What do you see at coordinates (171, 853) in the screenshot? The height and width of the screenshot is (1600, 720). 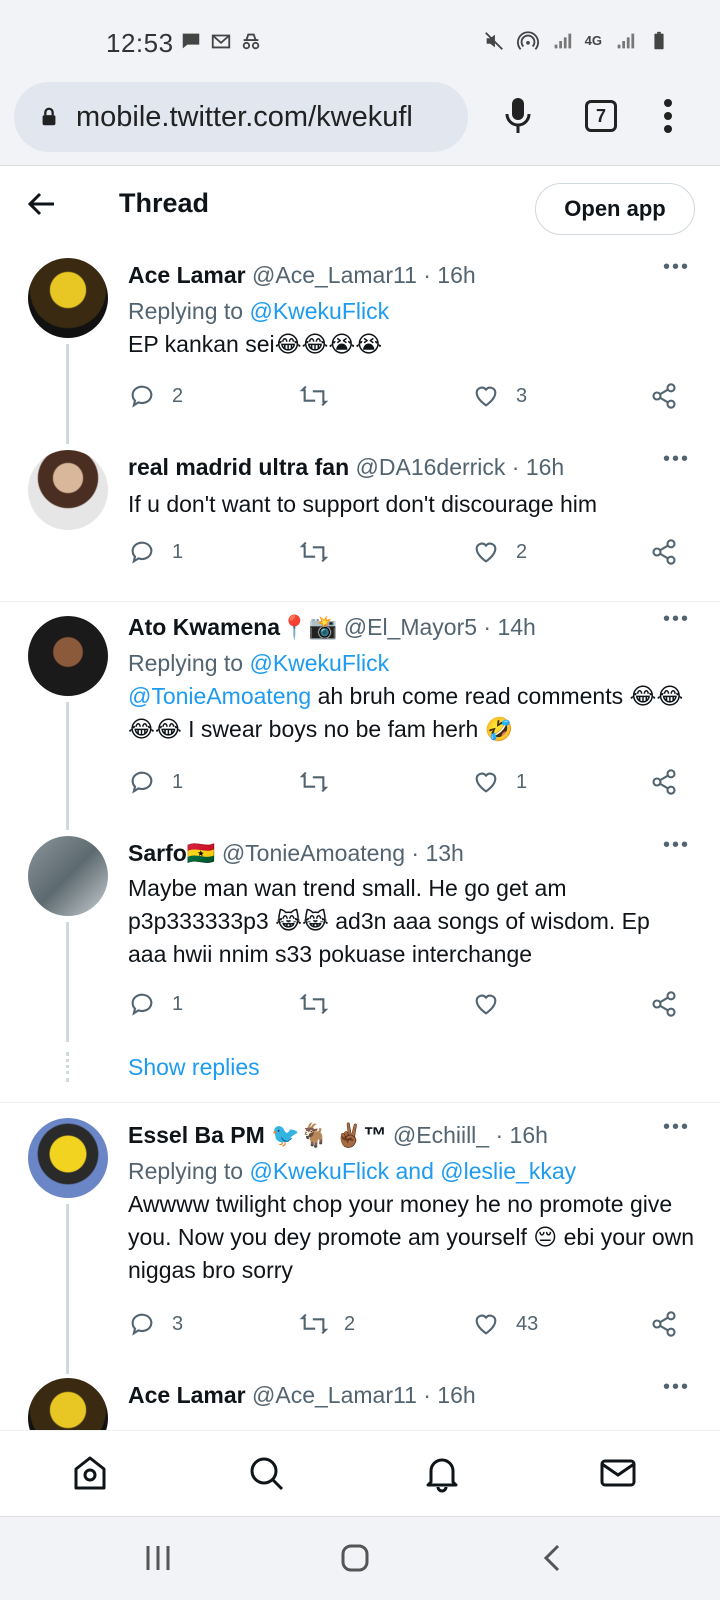 I see `display-name: Sarfo🇬🇭` at bounding box center [171, 853].